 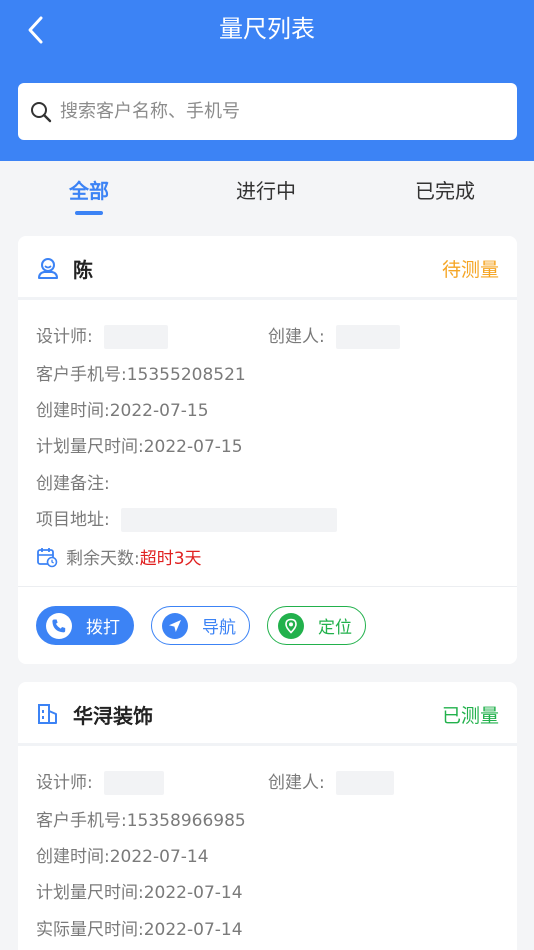 I want to click on planned-time-row: 计划量尺时间:2022-07-15, so click(x=139, y=444).